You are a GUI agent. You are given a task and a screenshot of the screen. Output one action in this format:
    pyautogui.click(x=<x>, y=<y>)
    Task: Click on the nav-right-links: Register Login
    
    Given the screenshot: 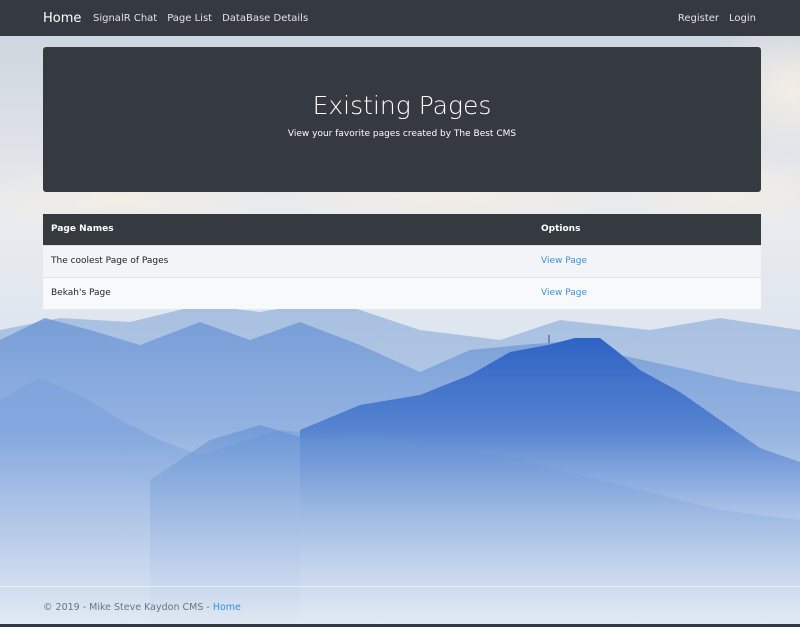 What is the action you would take?
    pyautogui.click(x=717, y=18)
    